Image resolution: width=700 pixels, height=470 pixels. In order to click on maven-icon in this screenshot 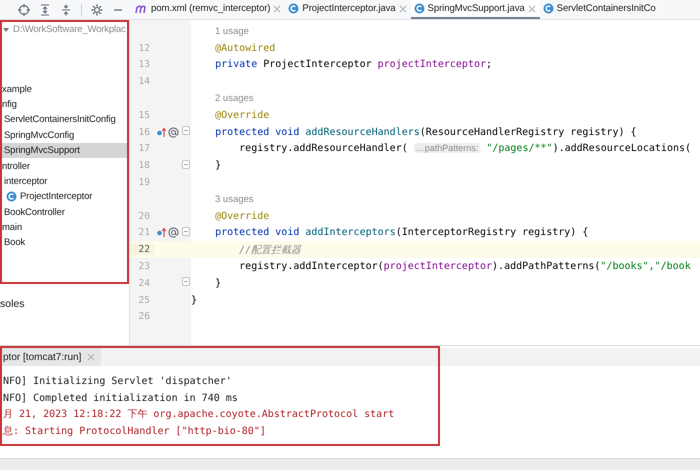, I will do `click(141, 8)`.